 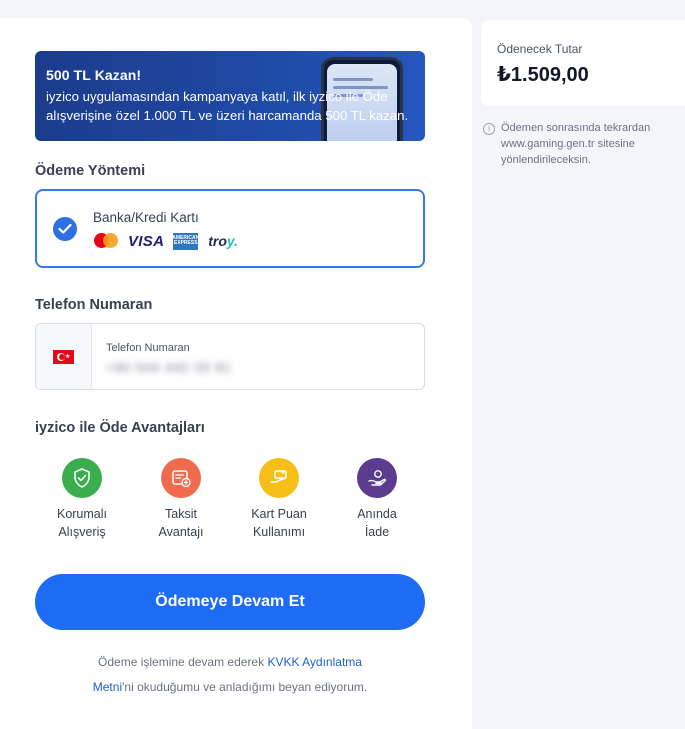 What do you see at coordinates (106, 241) in the screenshot?
I see `mastercard-logo` at bounding box center [106, 241].